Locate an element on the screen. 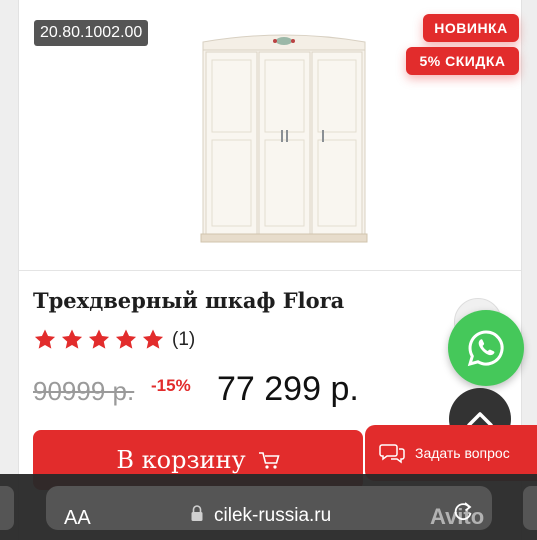 This screenshot has height=540, width=537. whatsapp-button is located at coordinates (486, 348).